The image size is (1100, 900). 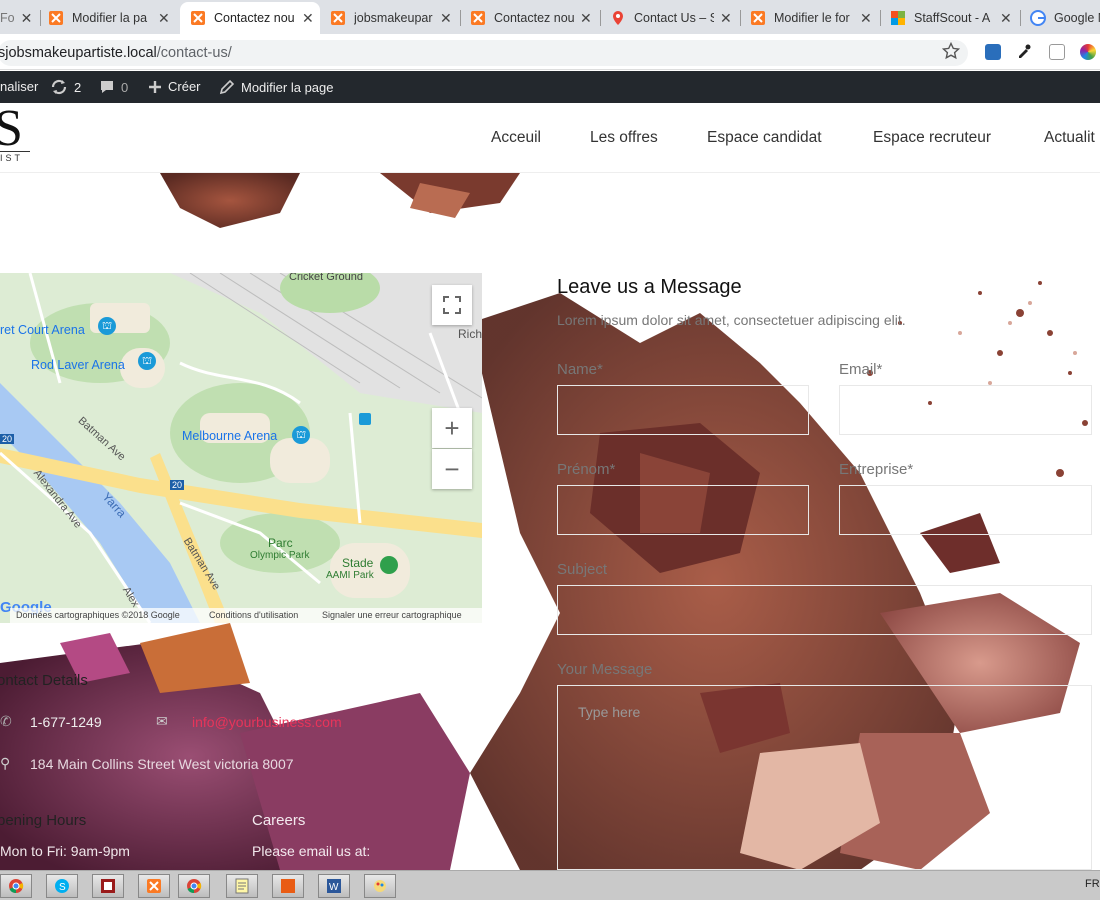 I want to click on subject-label: Subject, so click(x=582, y=569).